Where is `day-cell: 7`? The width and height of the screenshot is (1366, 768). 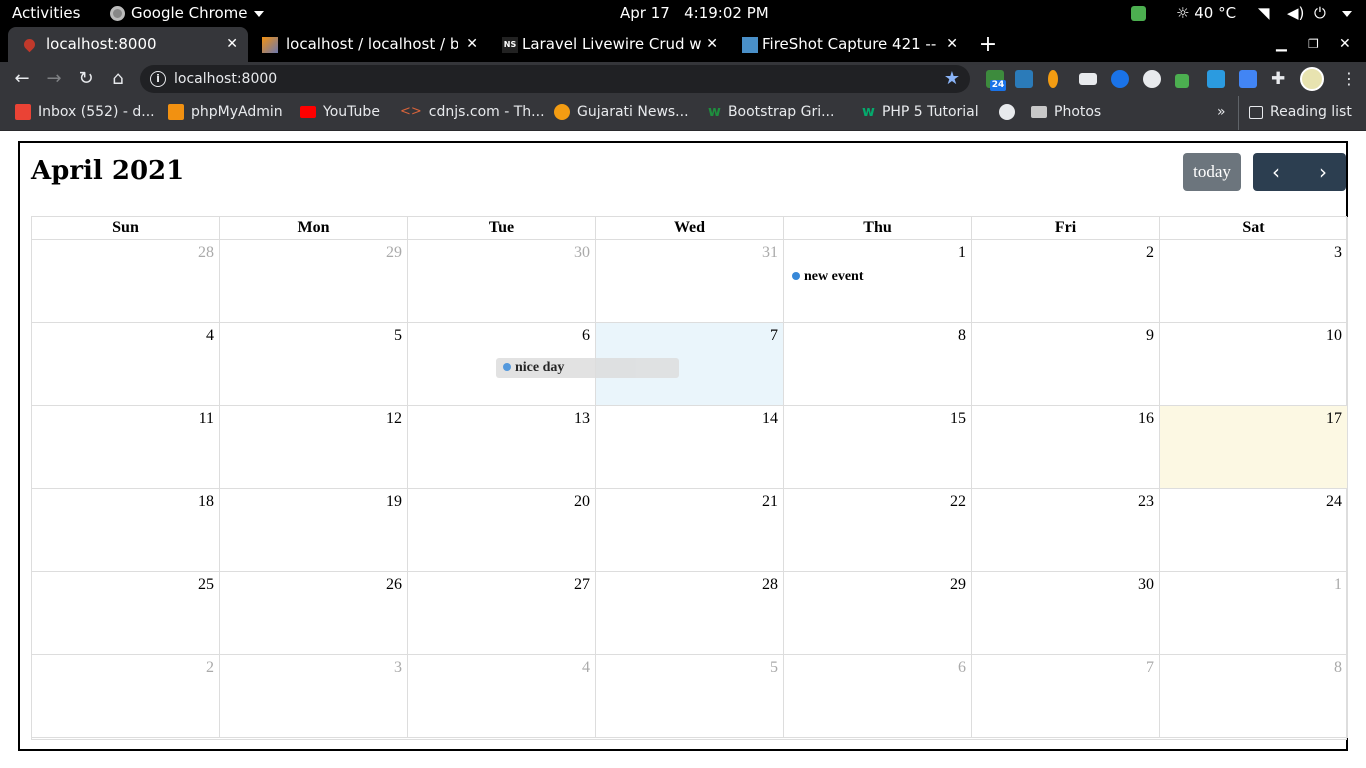 day-cell: 7 is located at coordinates (1066, 696).